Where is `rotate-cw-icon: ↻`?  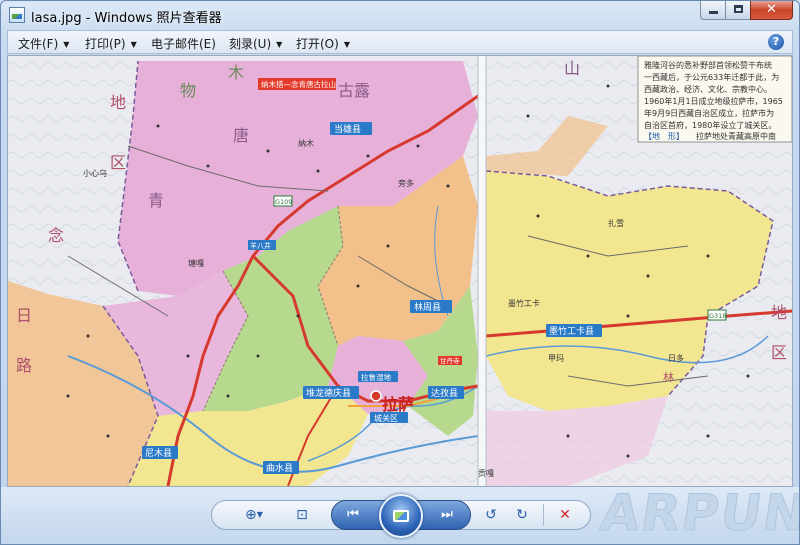
rotate-cw-icon: ↻ is located at coordinates (522, 515).